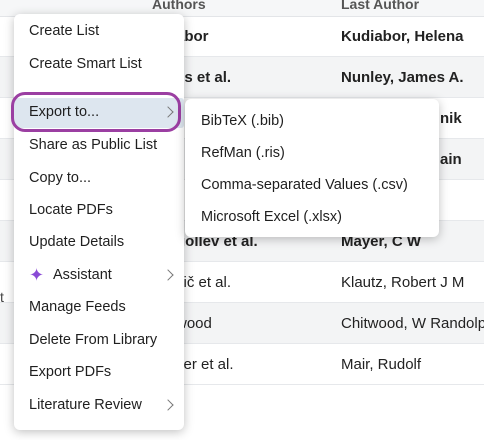 The width and height of the screenshot is (484, 440). I want to click on menu-item-label: Manage Feeds, so click(77, 307).